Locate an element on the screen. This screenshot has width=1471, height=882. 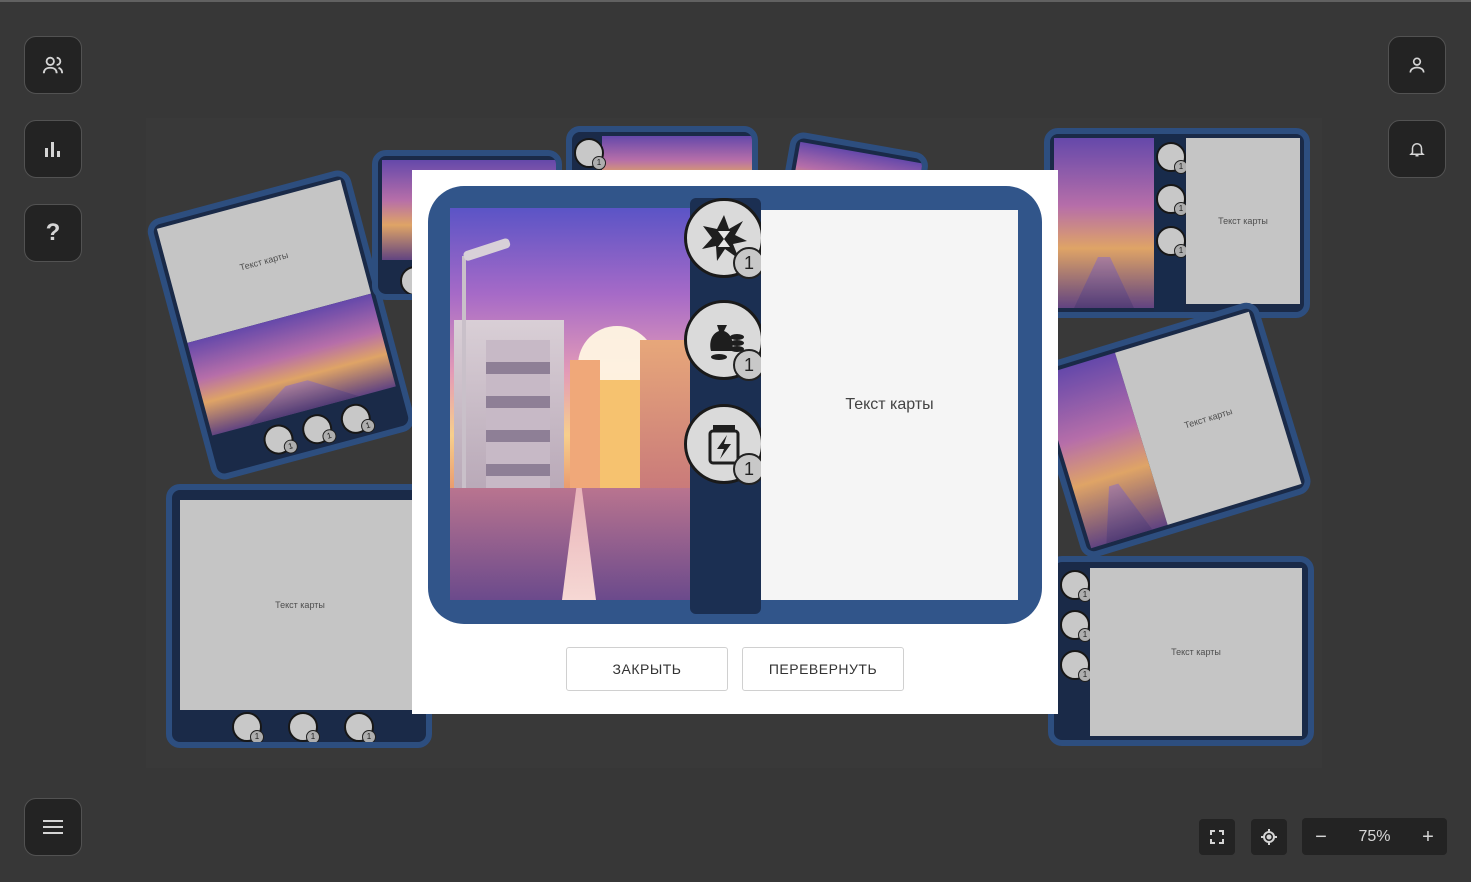
resource-chip-energy: 1 is located at coordinates (724, 444).